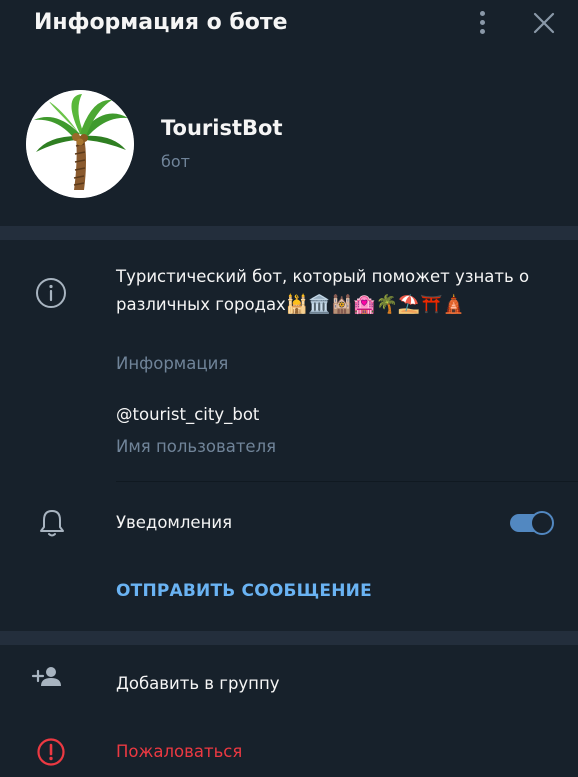 Image resolution: width=578 pixels, height=777 pixels. I want to click on panel-header: Информация о боте, so click(289, 24).